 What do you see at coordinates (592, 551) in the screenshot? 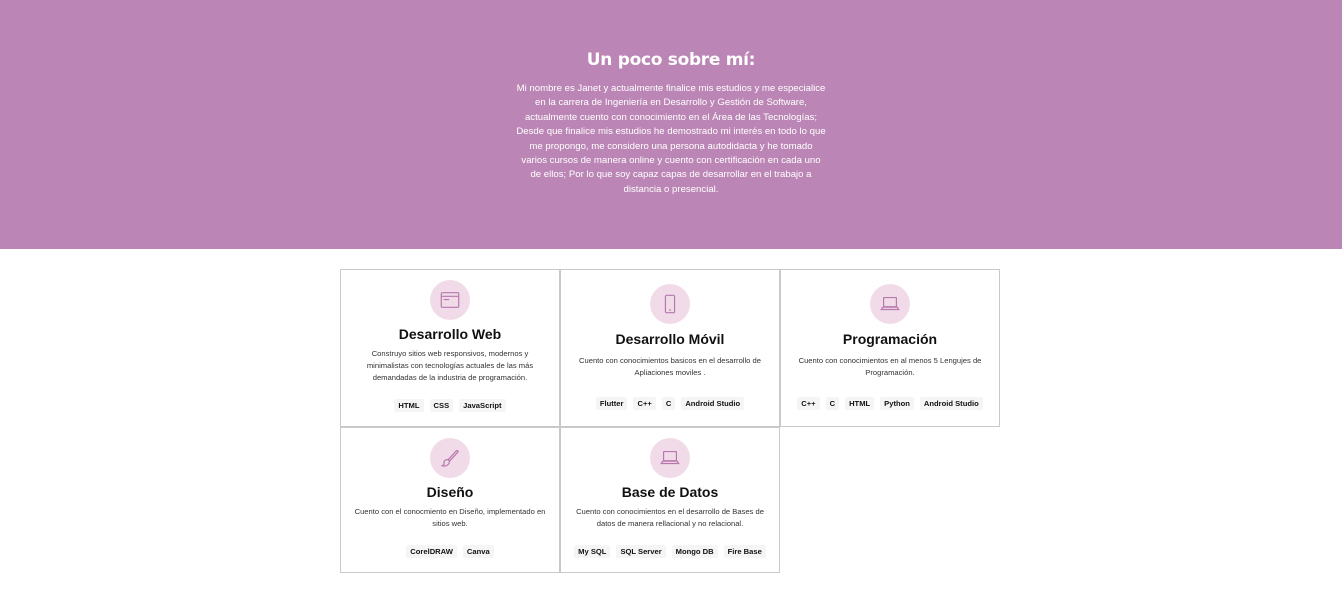
I see `tag: My SQL` at bounding box center [592, 551].